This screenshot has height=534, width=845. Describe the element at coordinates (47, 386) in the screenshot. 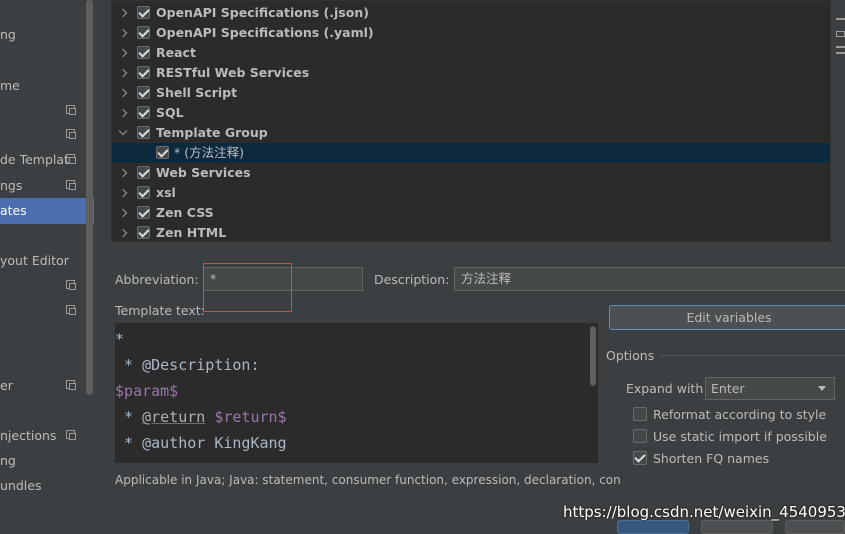

I see `sidebar-item: er` at that location.